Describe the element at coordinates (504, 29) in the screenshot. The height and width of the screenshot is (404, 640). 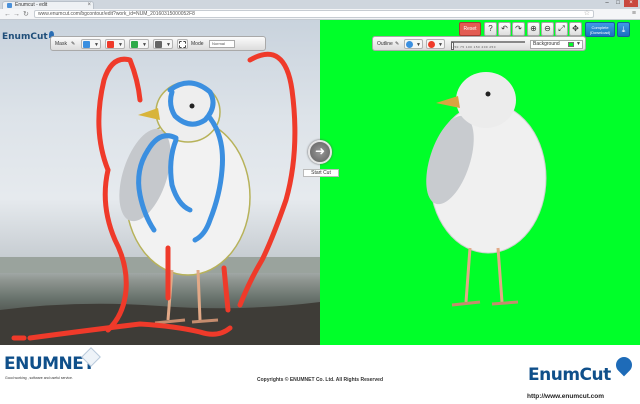
I see `undo-icon: ↶` at that location.